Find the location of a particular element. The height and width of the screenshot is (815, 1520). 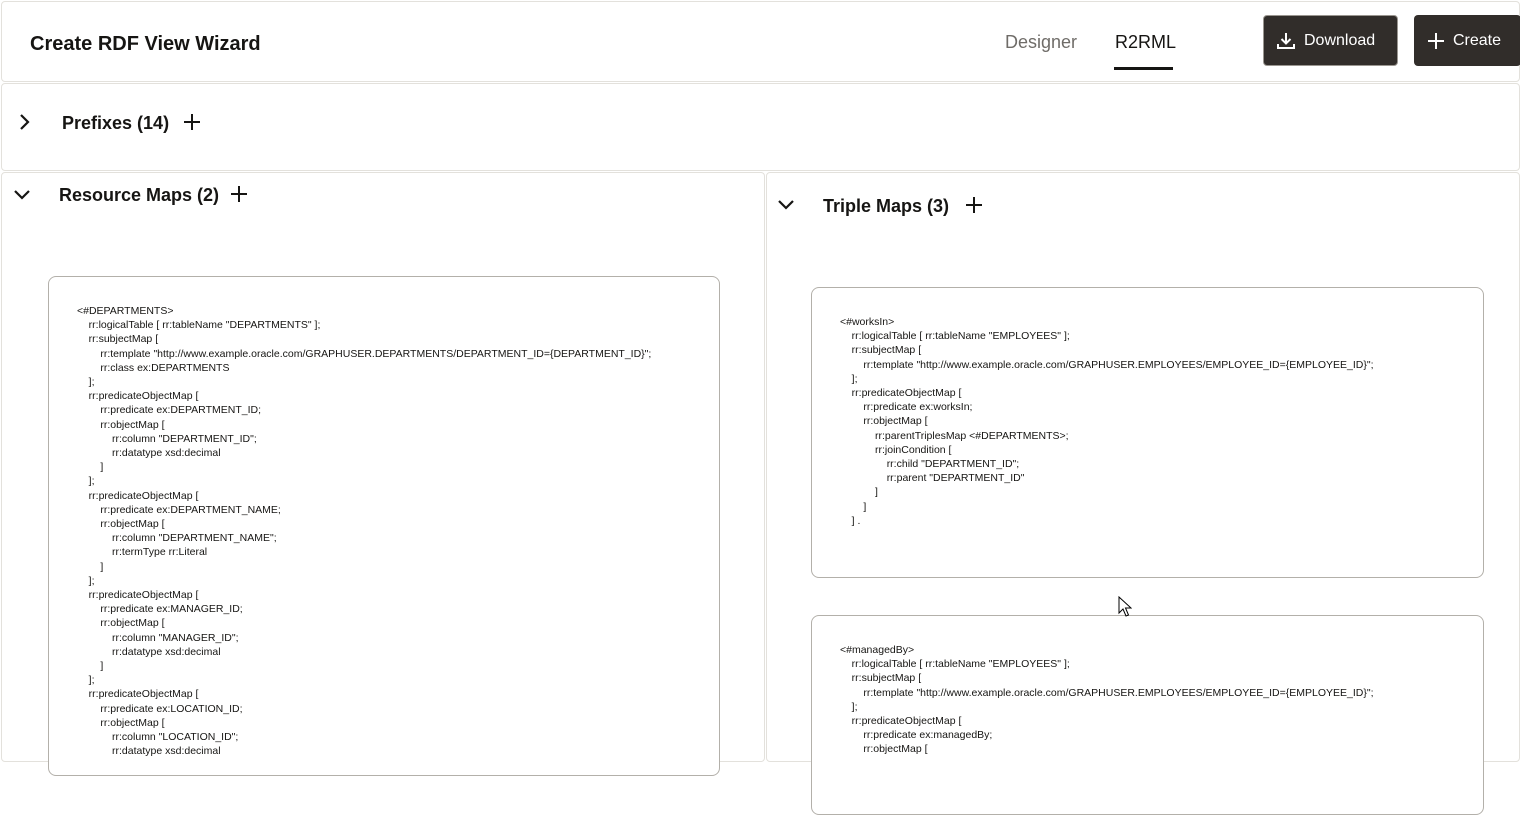

triple-maps-title: Triple Maps (3) is located at coordinates (886, 206).